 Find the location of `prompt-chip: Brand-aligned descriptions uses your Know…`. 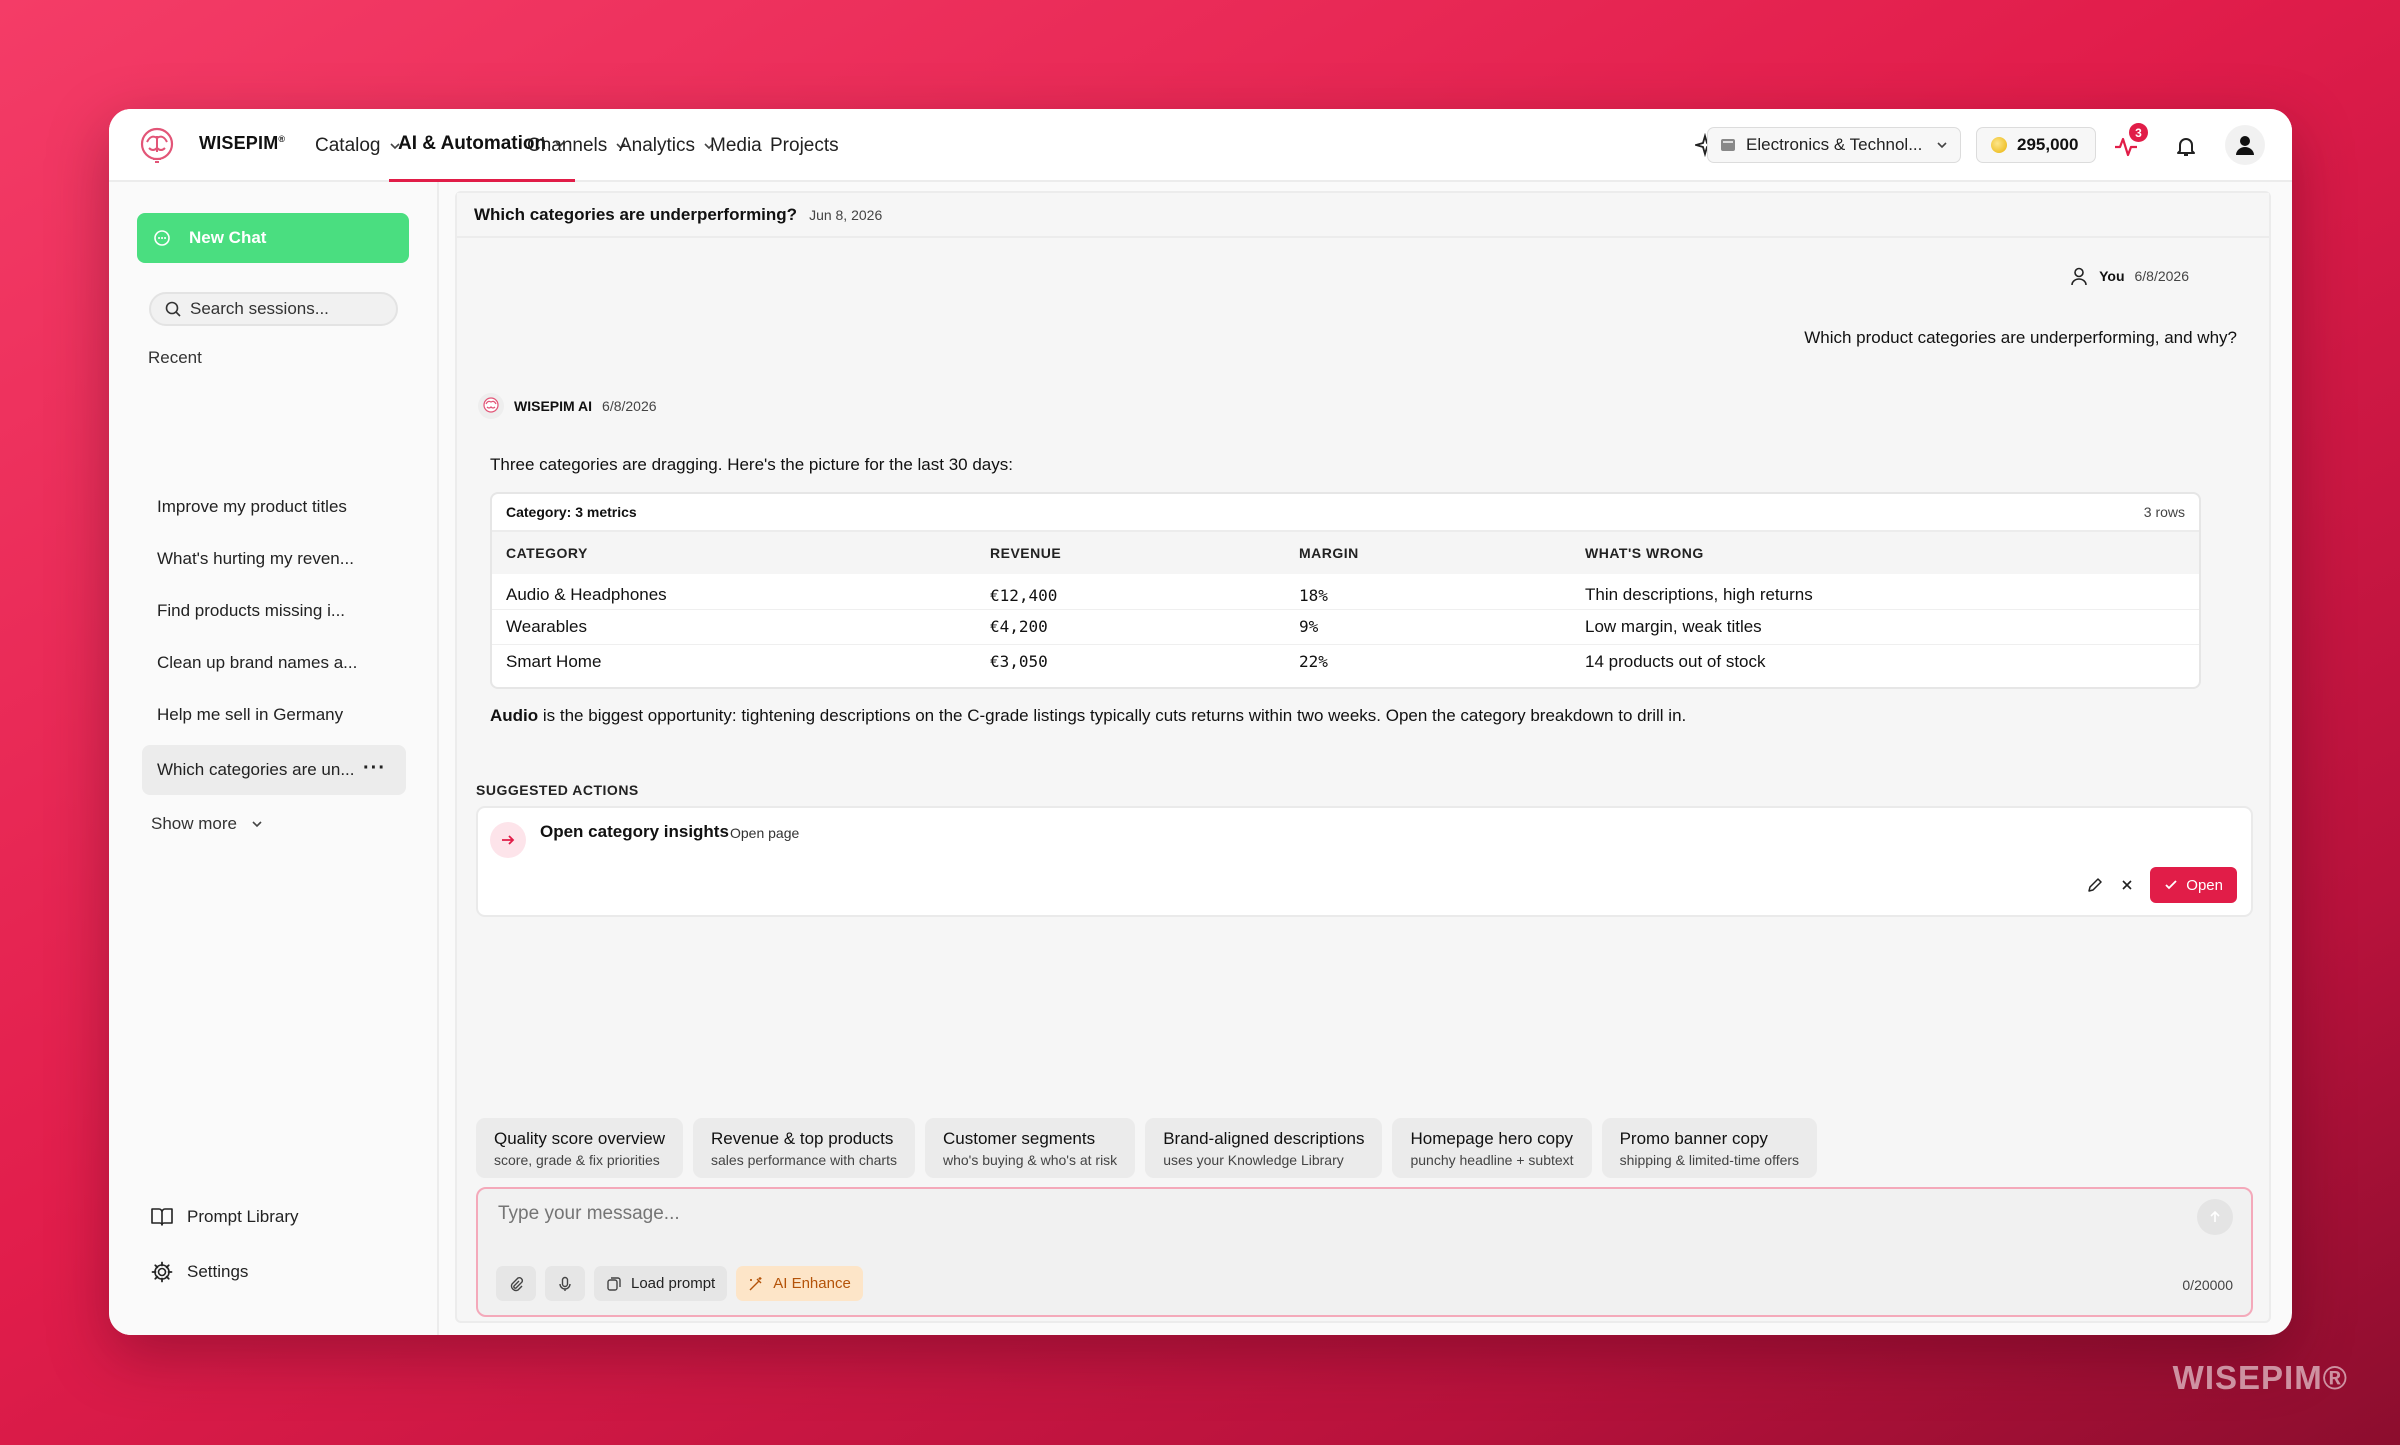

prompt-chip: Brand-aligned descriptions uses your Know… is located at coordinates (1264, 1148).